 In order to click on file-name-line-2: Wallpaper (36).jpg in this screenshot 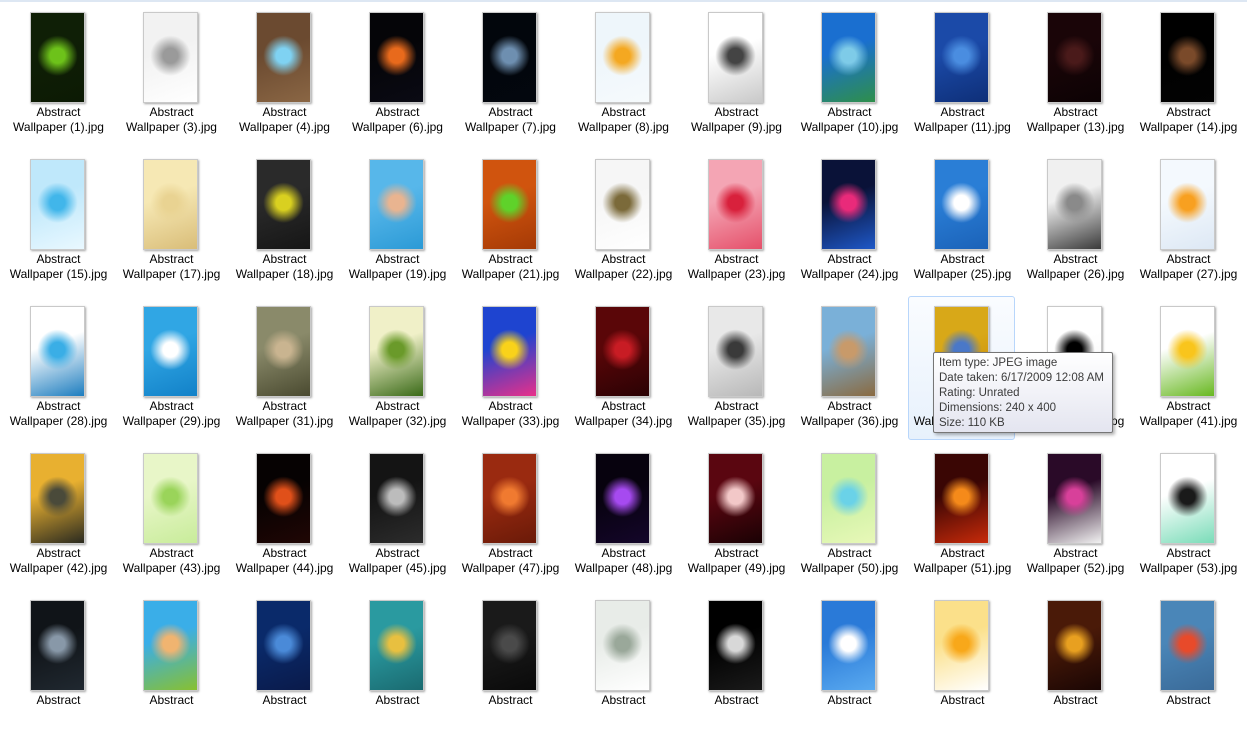, I will do `click(849, 421)`.